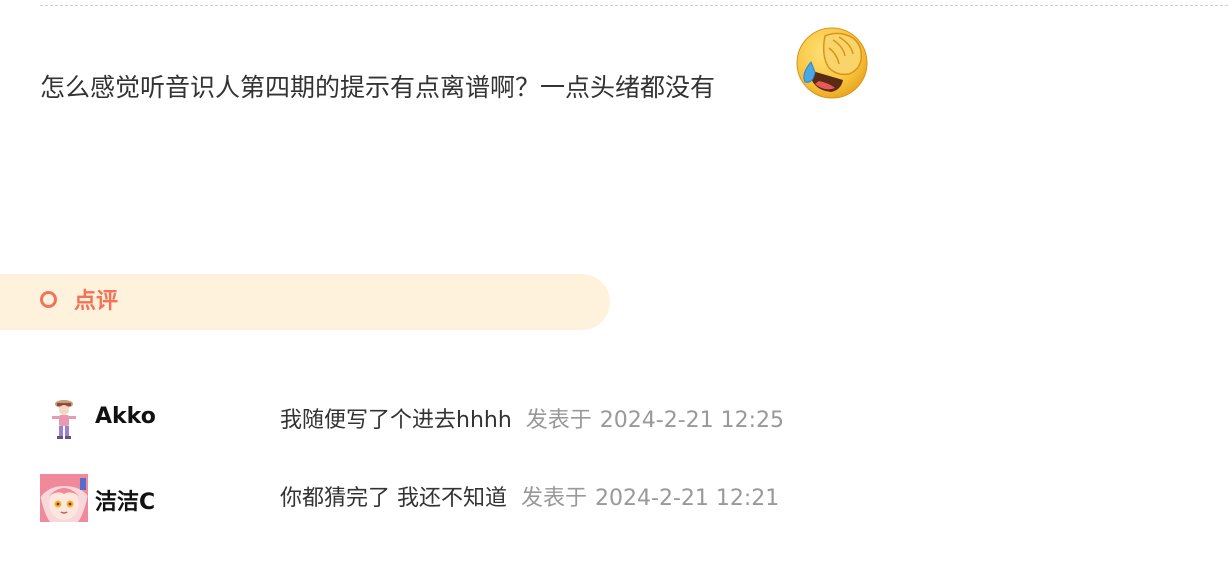  Describe the element at coordinates (125, 500) in the screenshot. I see `comment-username: 洁洁C` at that location.